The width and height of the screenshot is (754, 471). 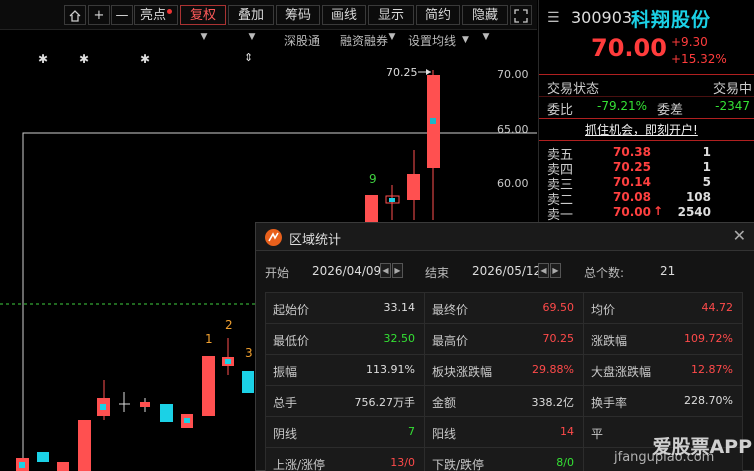 What do you see at coordinates (663, 339) in the screenshot?
I see `stat-cell: 涨跌幅 109.72%` at bounding box center [663, 339].